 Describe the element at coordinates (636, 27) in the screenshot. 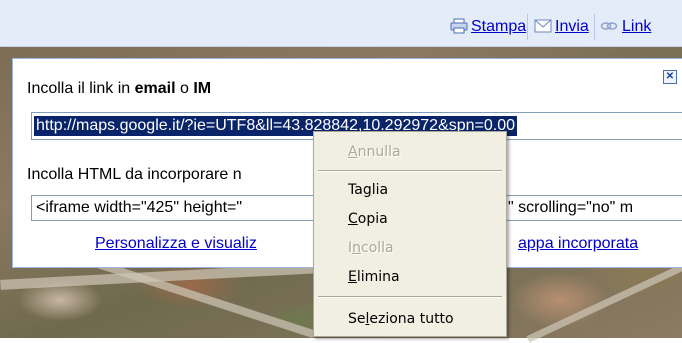

I see `link-link: Link` at that location.